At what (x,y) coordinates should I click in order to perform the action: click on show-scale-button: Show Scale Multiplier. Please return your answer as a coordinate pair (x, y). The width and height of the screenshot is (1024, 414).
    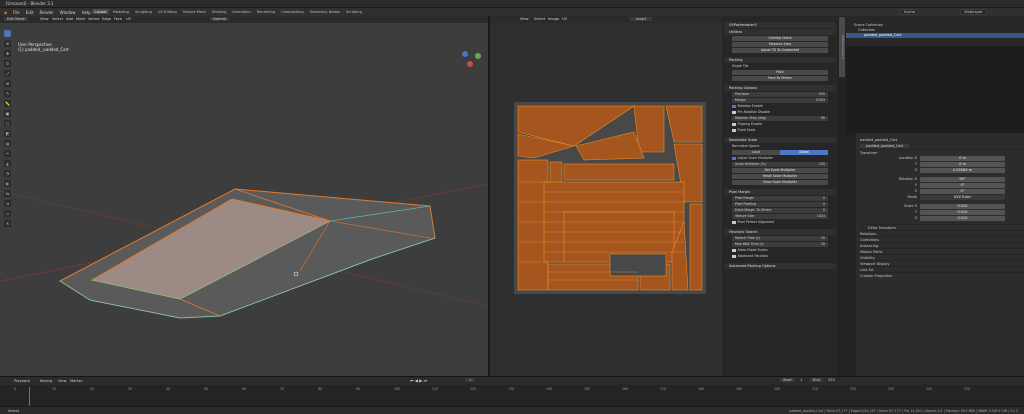
    Looking at the image, I should click on (780, 182).